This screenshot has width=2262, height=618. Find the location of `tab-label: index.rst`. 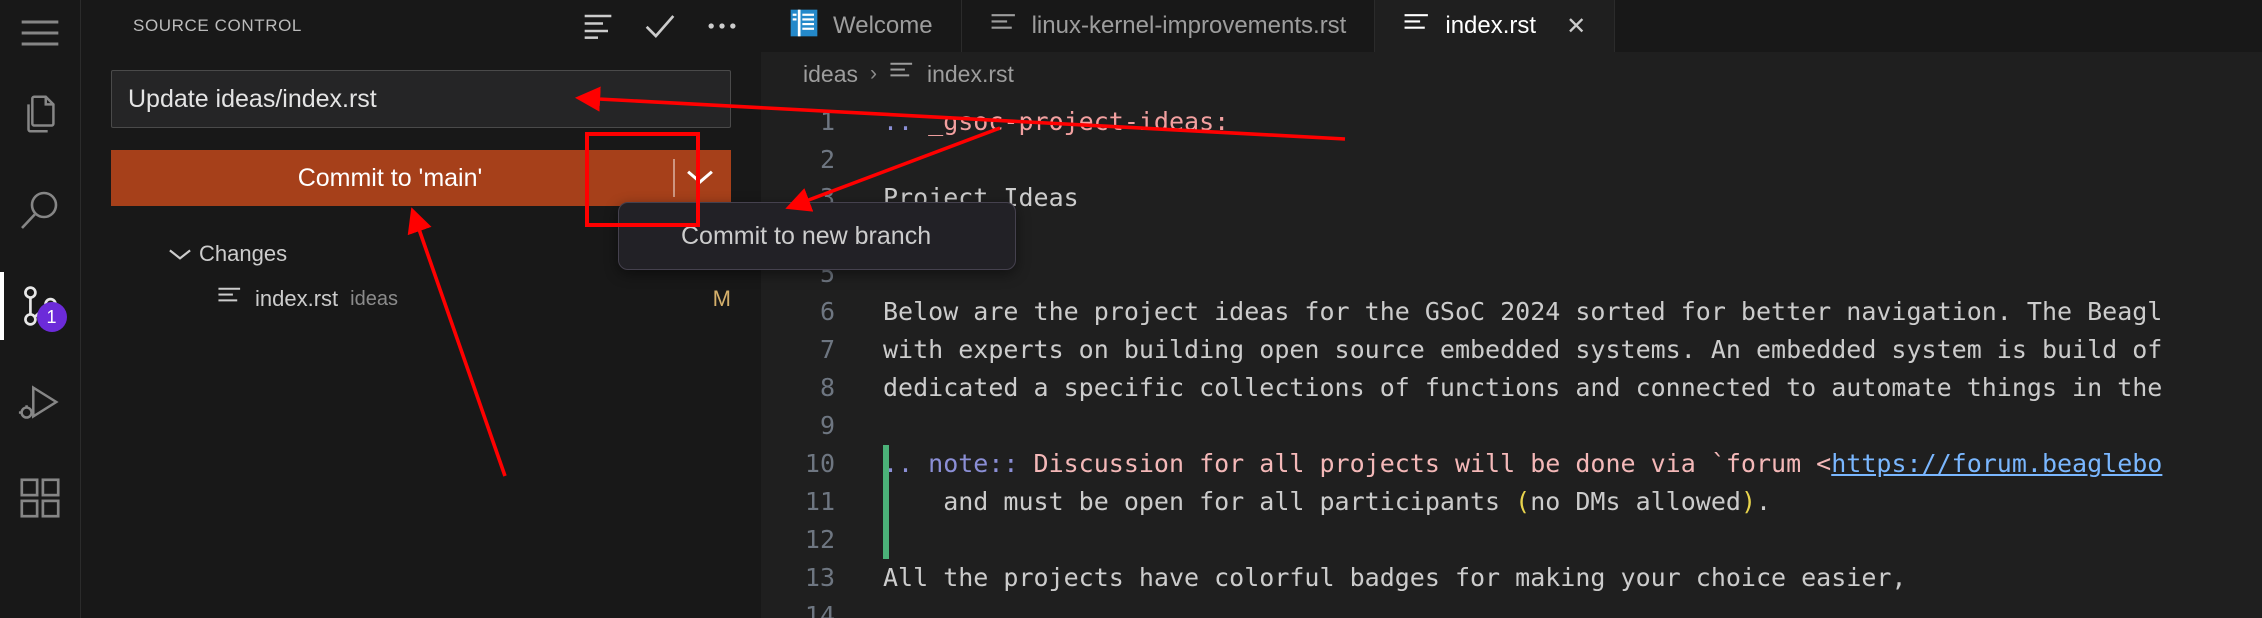

tab-label: index.rst is located at coordinates (1491, 25).